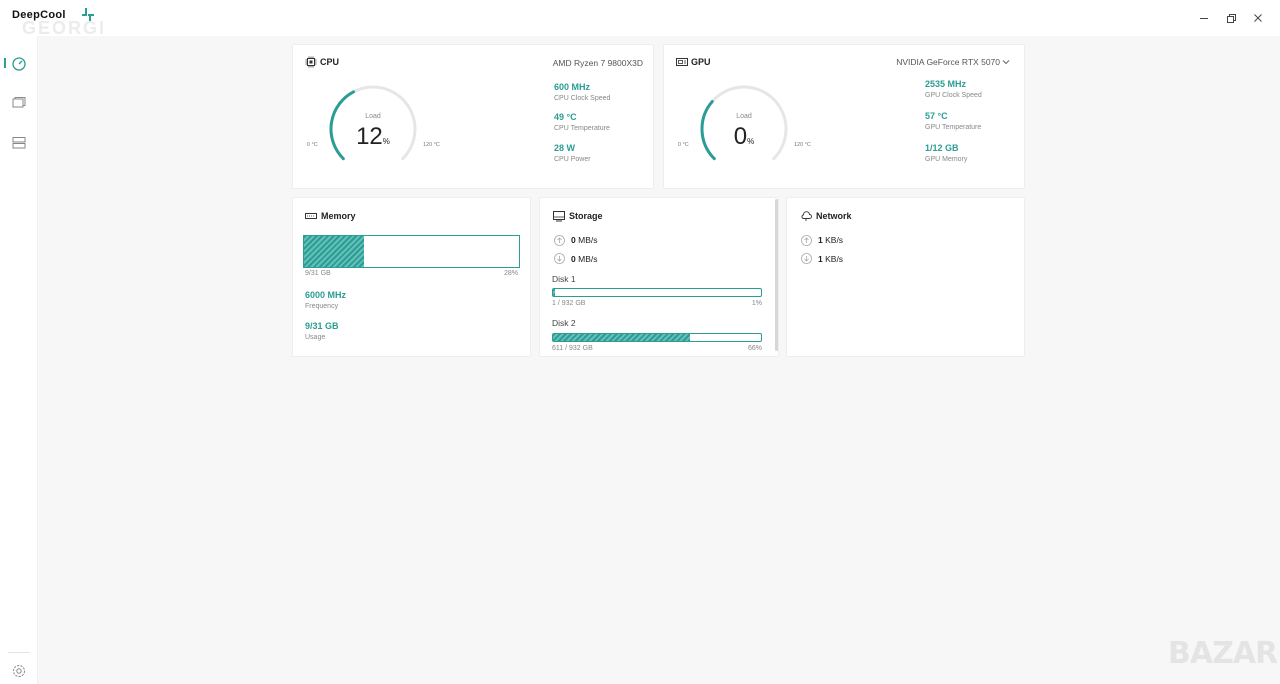 This screenshot has width=1280, height=684. I want to click on memory-usage-fill, so click(334, 251).